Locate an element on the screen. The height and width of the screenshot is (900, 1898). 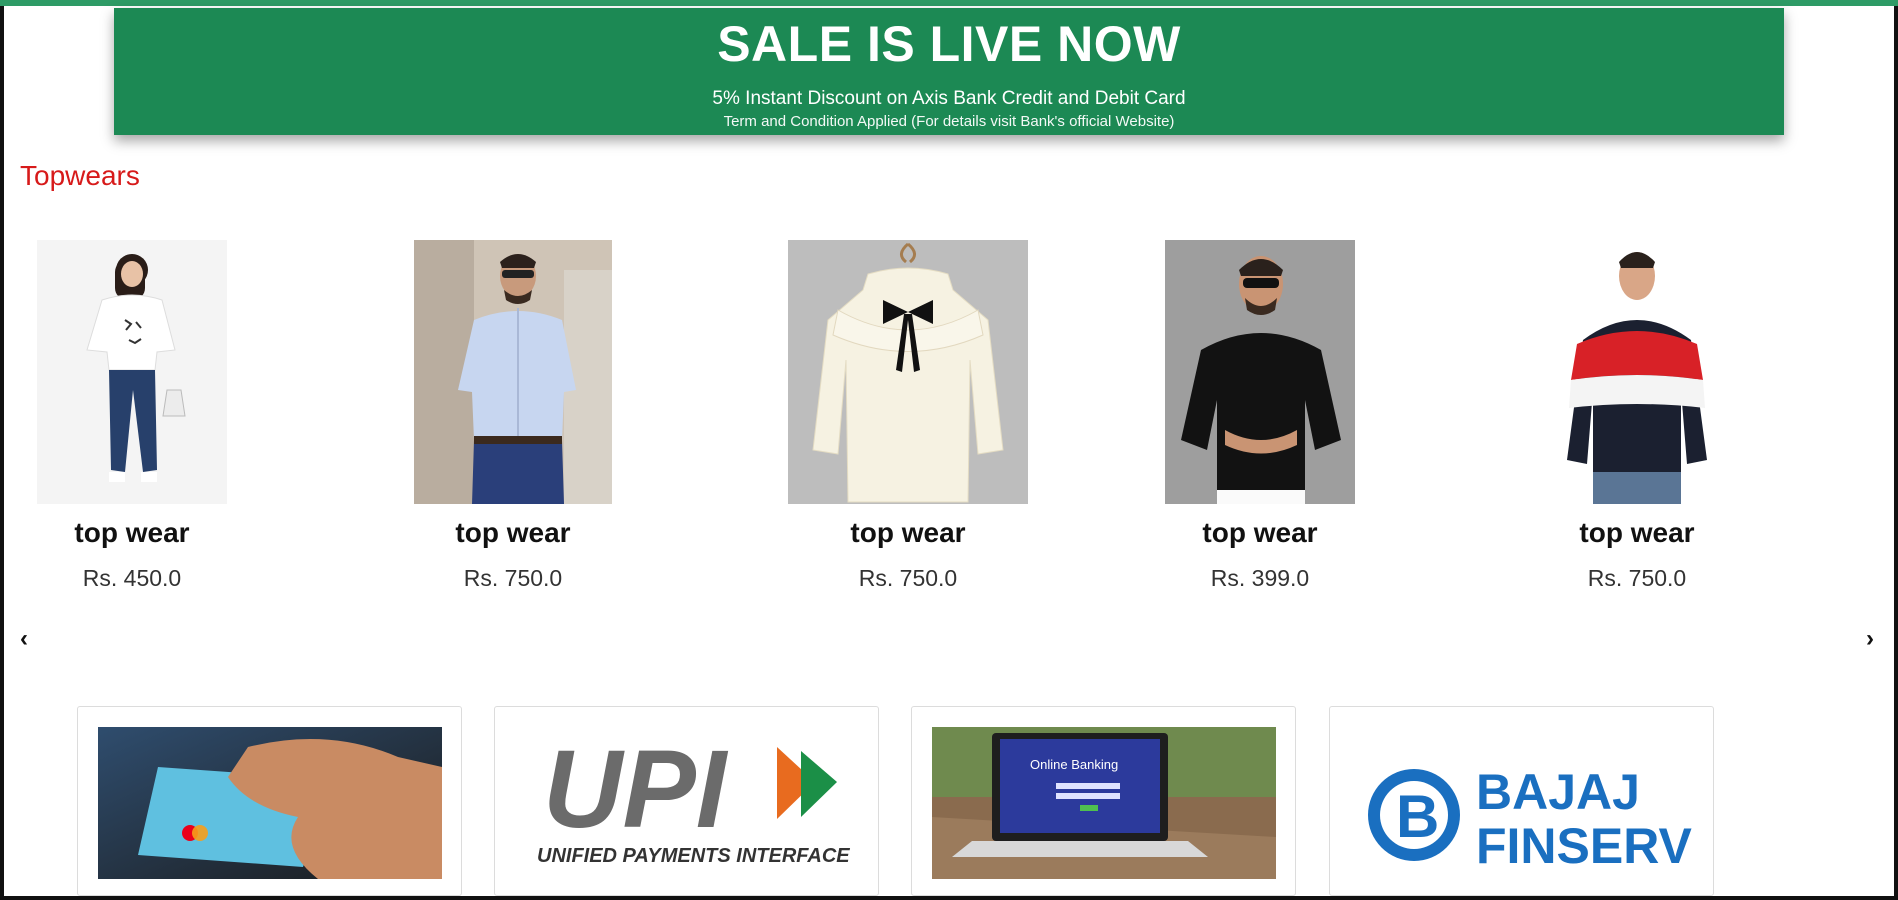
netbanking-photo: Online Banking is located at coordinates (1104, 803).